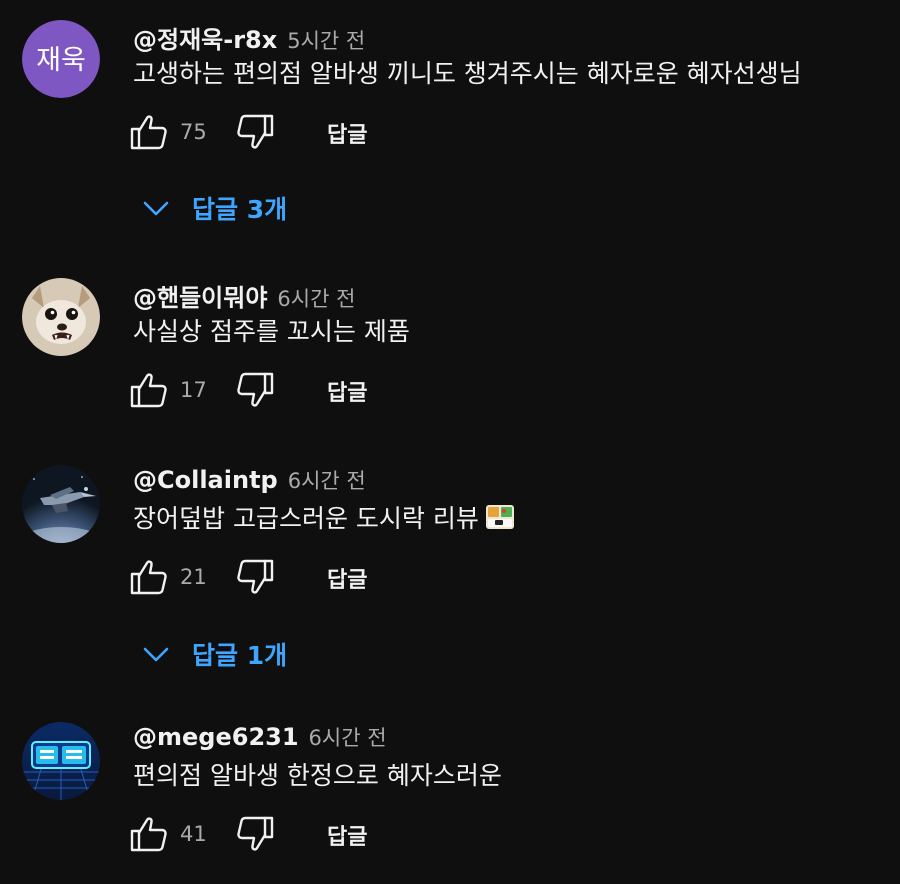 The image size is (900, 884). Describe the element at coordinates (306, 518) in the screenshot. I see `comment-text-body: 장어덮밥 고급스러운 도시락 리뷰` at that location.